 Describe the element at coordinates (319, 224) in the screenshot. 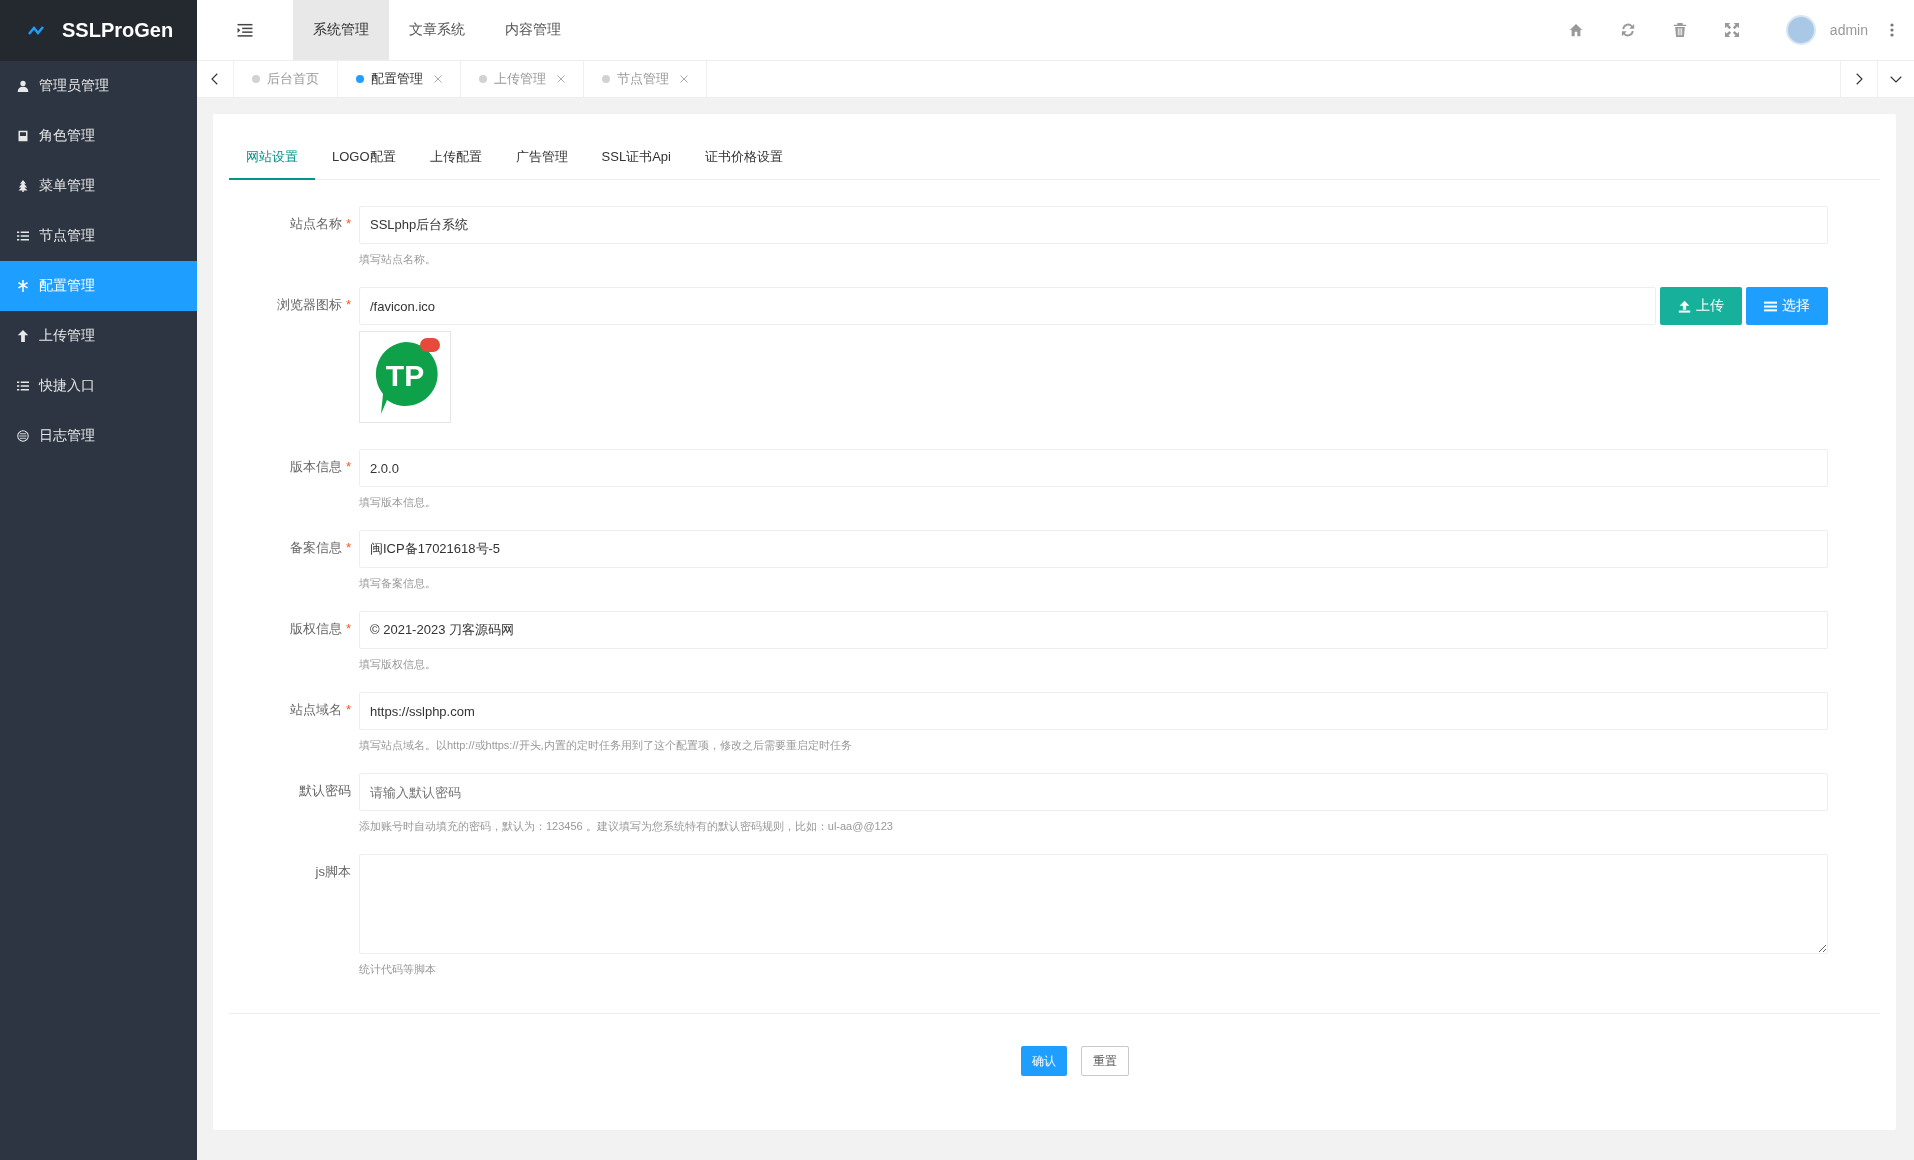

I see `field-label: 站点名称 *` at that location.